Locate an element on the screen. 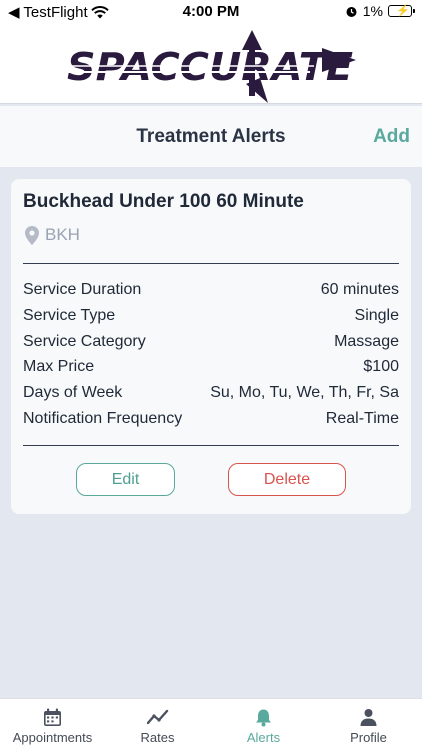  spaccurate-logo: SPACCURATE is located at coordinates (211, 66).